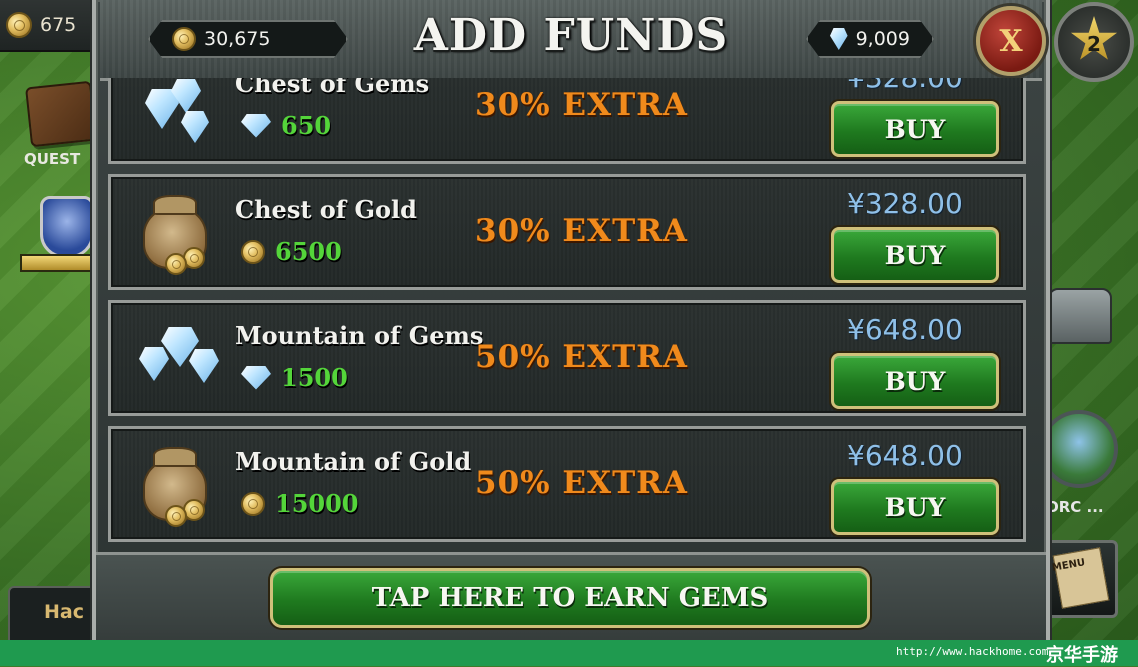  I want to click on offer-amount: 650, so click(286, 125).